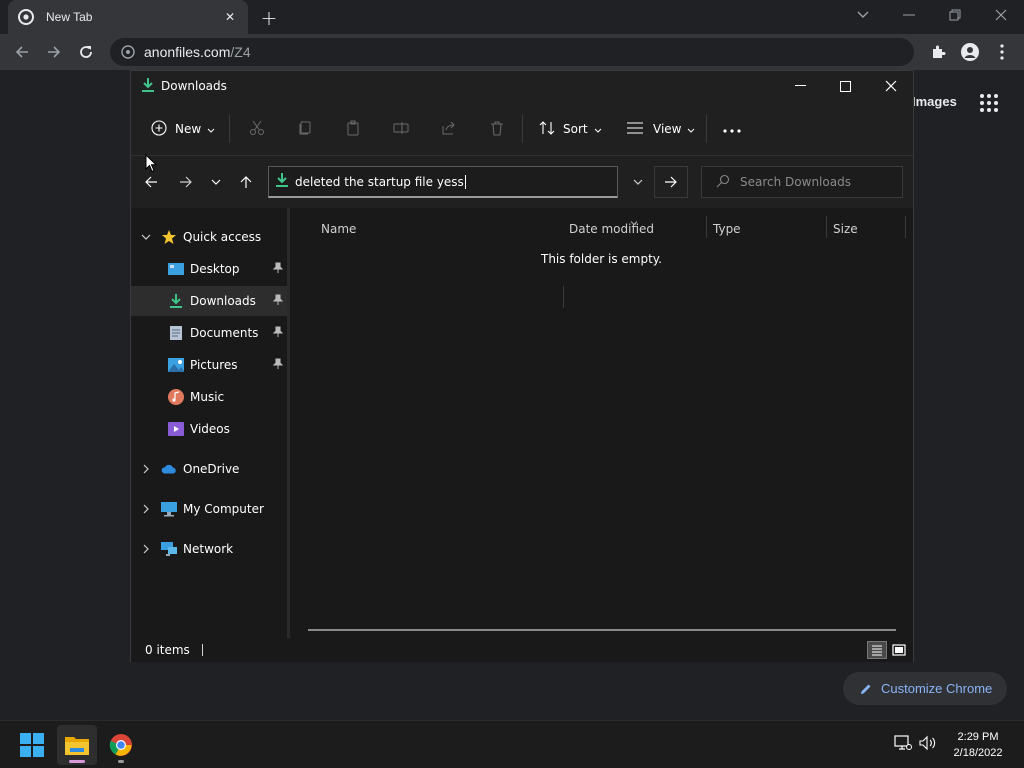 The width and height of the screenshot is (1024, 768). I want to click on view-button: View, so click(661, 129).